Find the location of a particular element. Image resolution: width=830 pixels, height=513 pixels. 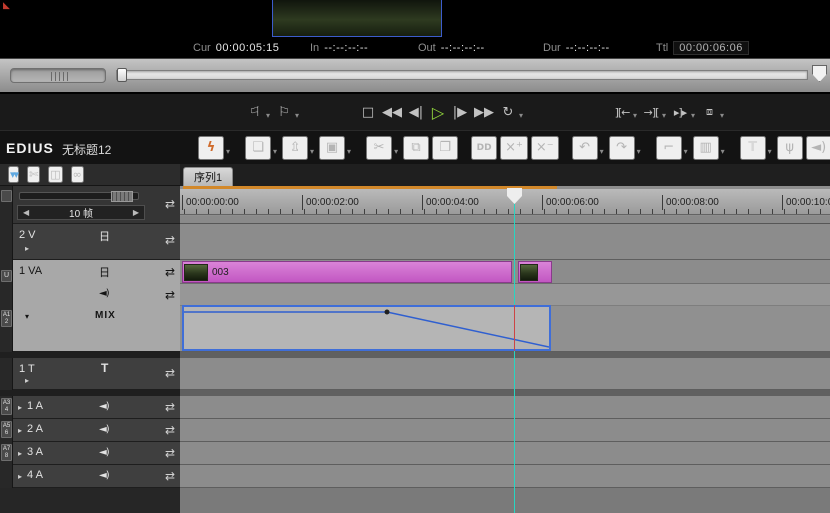

timescale-spinner: ◀ 10 帧 ▶ is located at coordinates (81, 212).